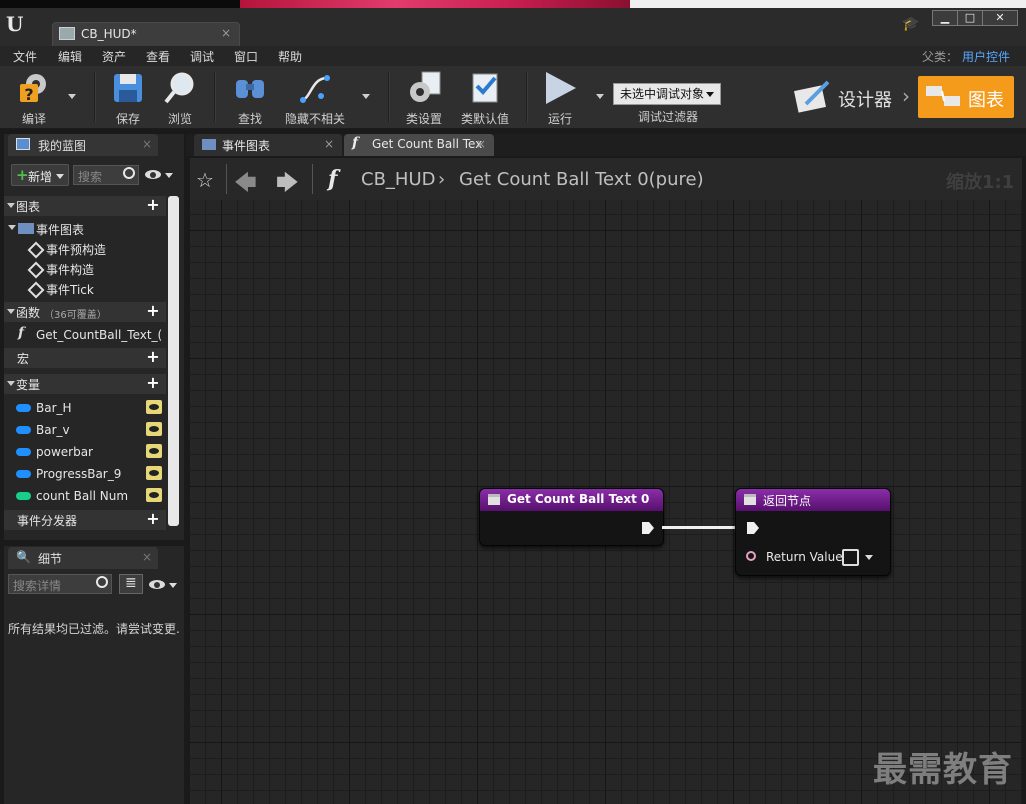  Describe the element at coordinates (986, 56) in the screenshot. I see `parent-class-link: 用户控件` at that location.